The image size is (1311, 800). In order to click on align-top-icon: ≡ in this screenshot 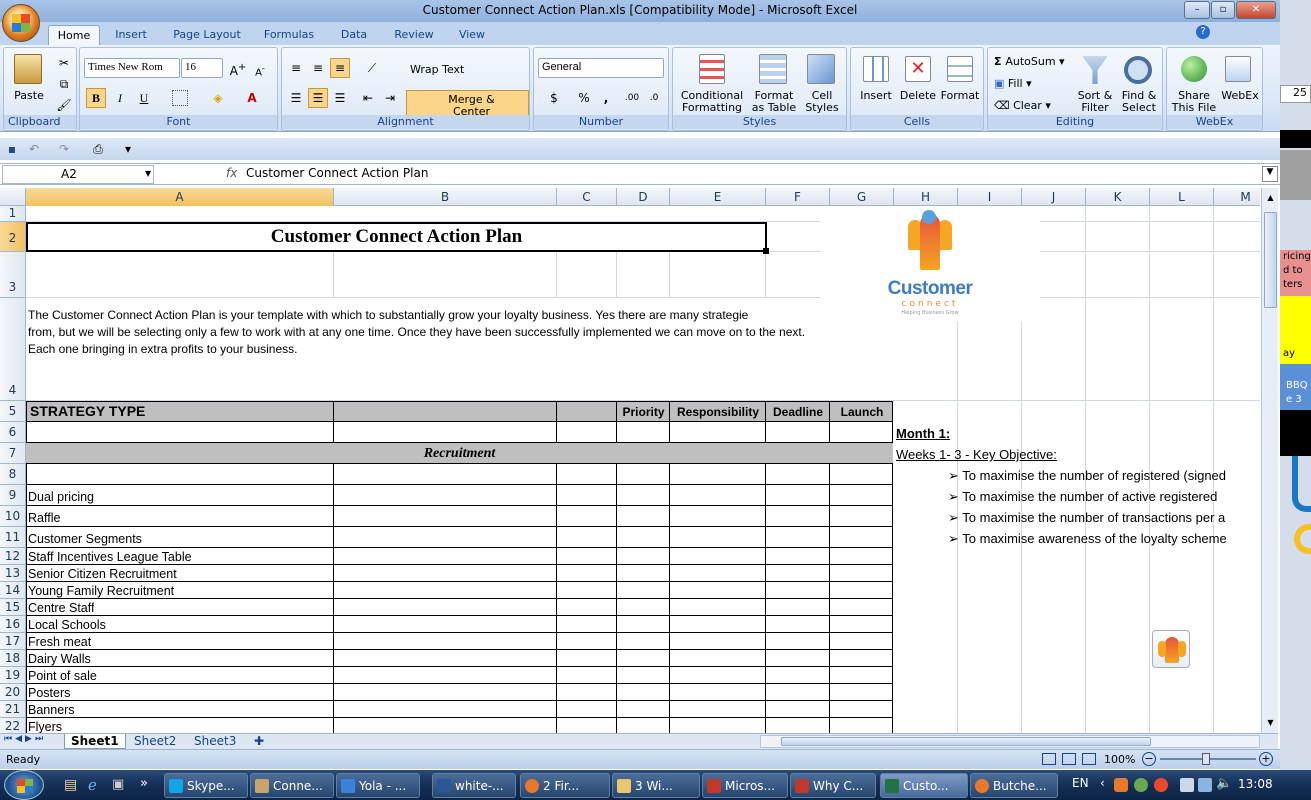, I will do `click(296, 68)`.